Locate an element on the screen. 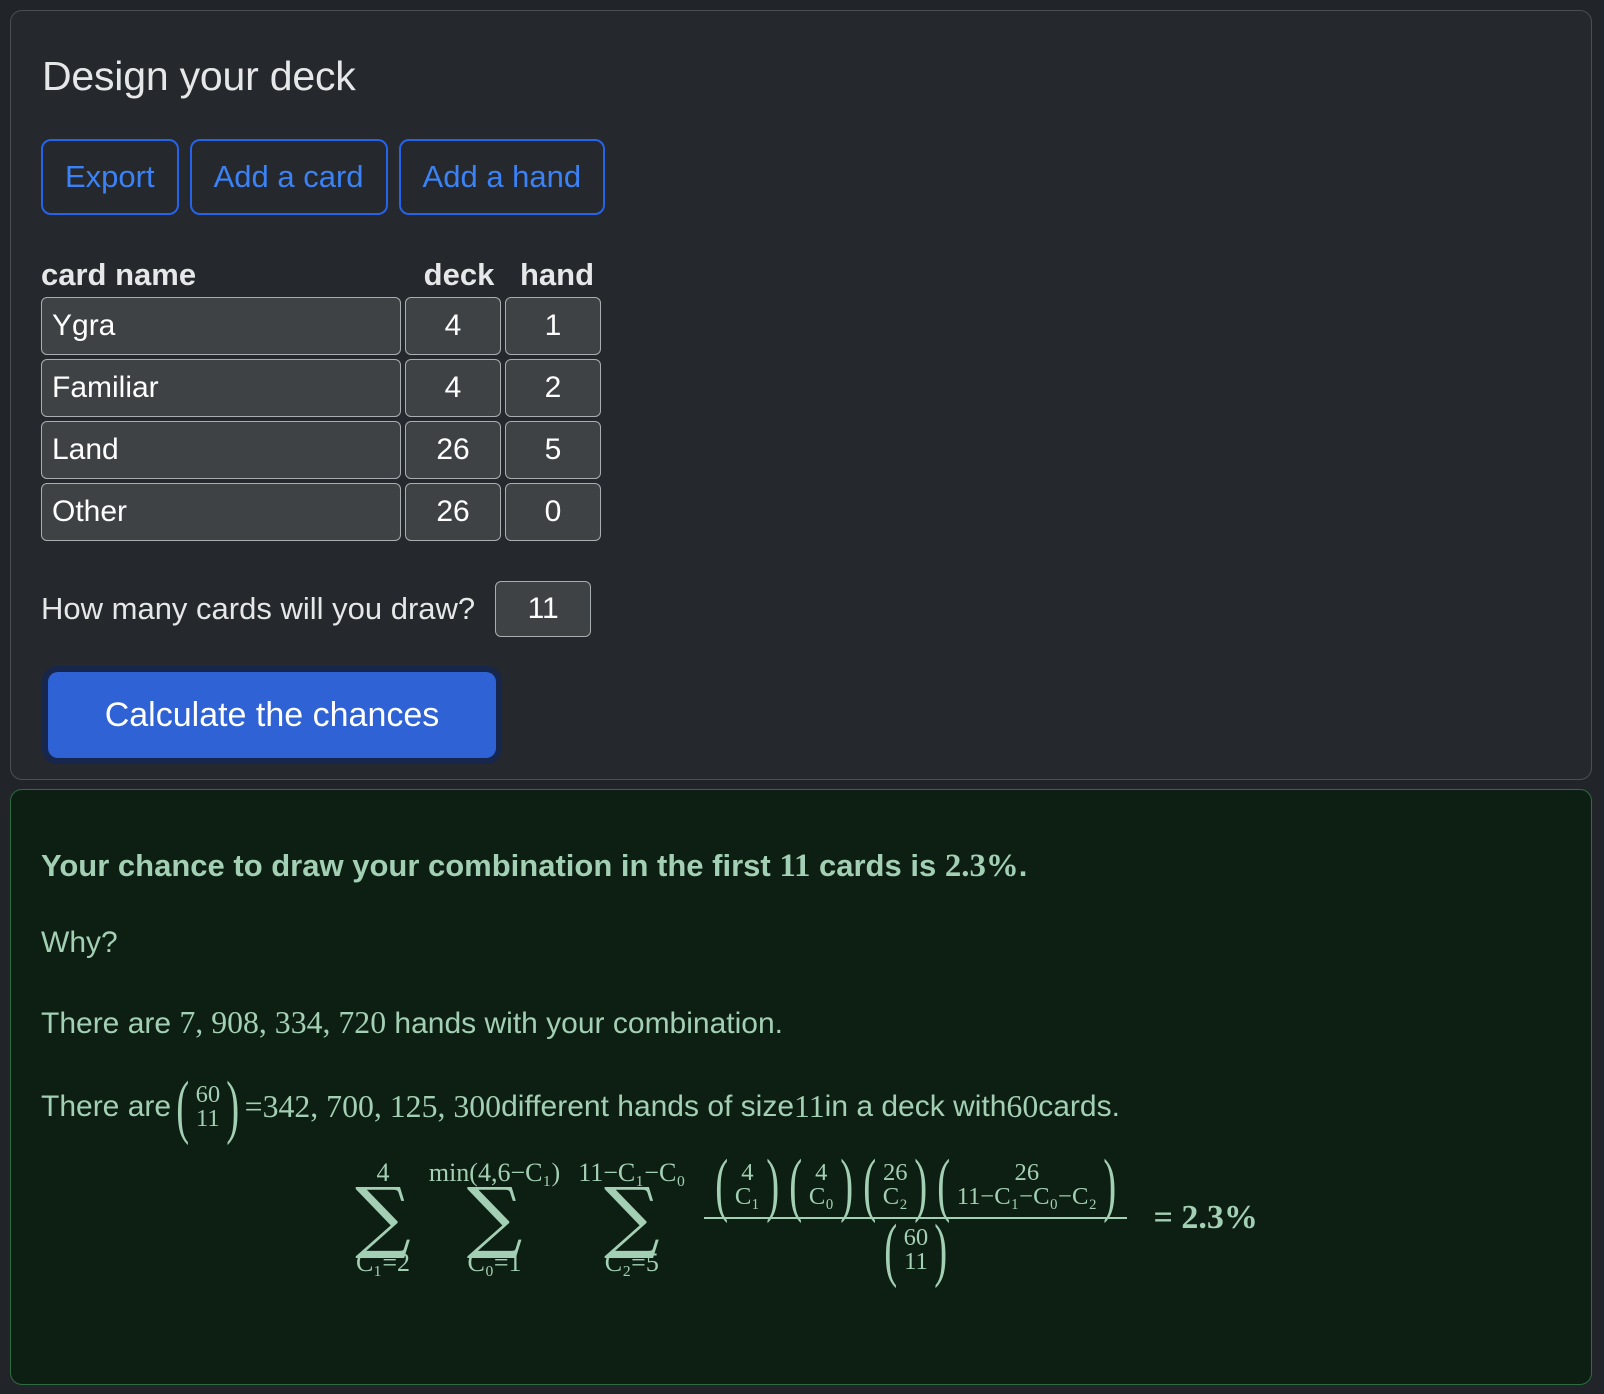  binomial-coefficient: ( 4 C₁ ) is located at coordinates (747, 1185).